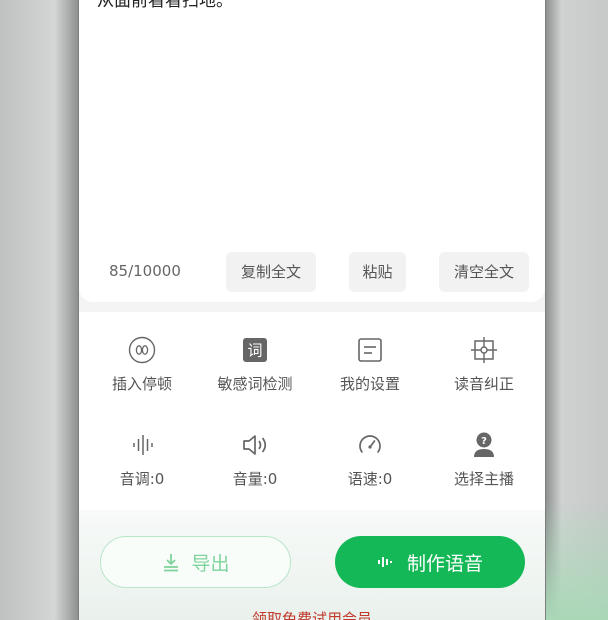 This screenshot has width=608, height=620. Describe the element at coordinates (145, 271) in the screenshot. I see `char-counter: 85/10000` at that location.